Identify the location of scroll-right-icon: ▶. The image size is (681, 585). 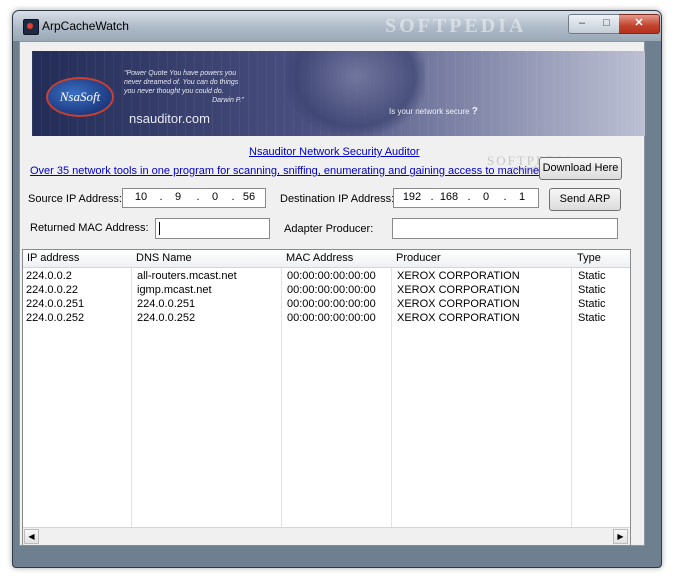
(620, 536).